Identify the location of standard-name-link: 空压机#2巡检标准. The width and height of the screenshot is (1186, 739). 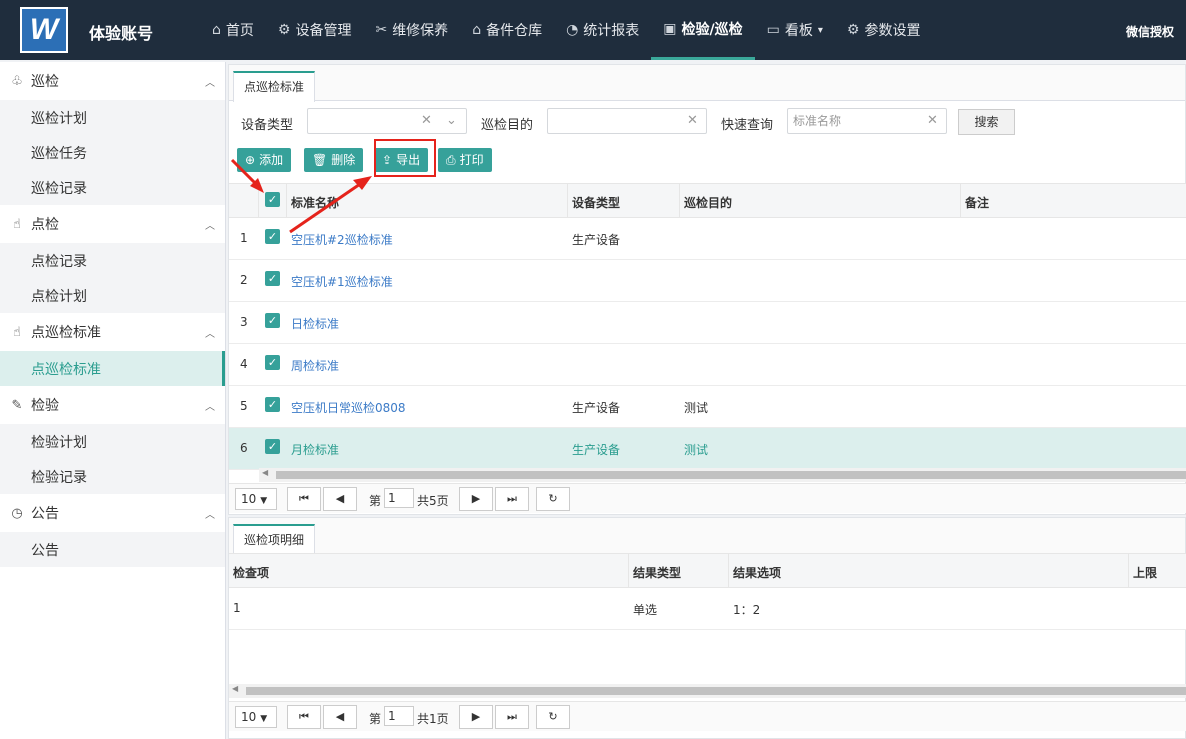
(342, 239).